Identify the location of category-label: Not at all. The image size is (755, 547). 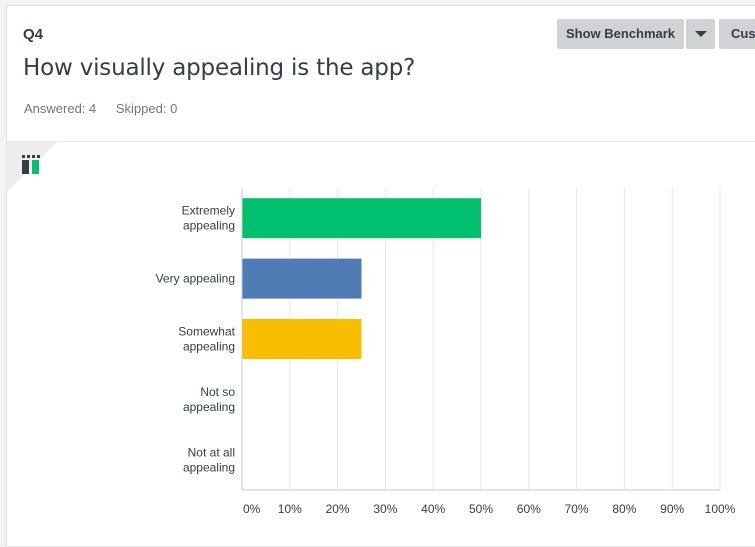
(211, 452).